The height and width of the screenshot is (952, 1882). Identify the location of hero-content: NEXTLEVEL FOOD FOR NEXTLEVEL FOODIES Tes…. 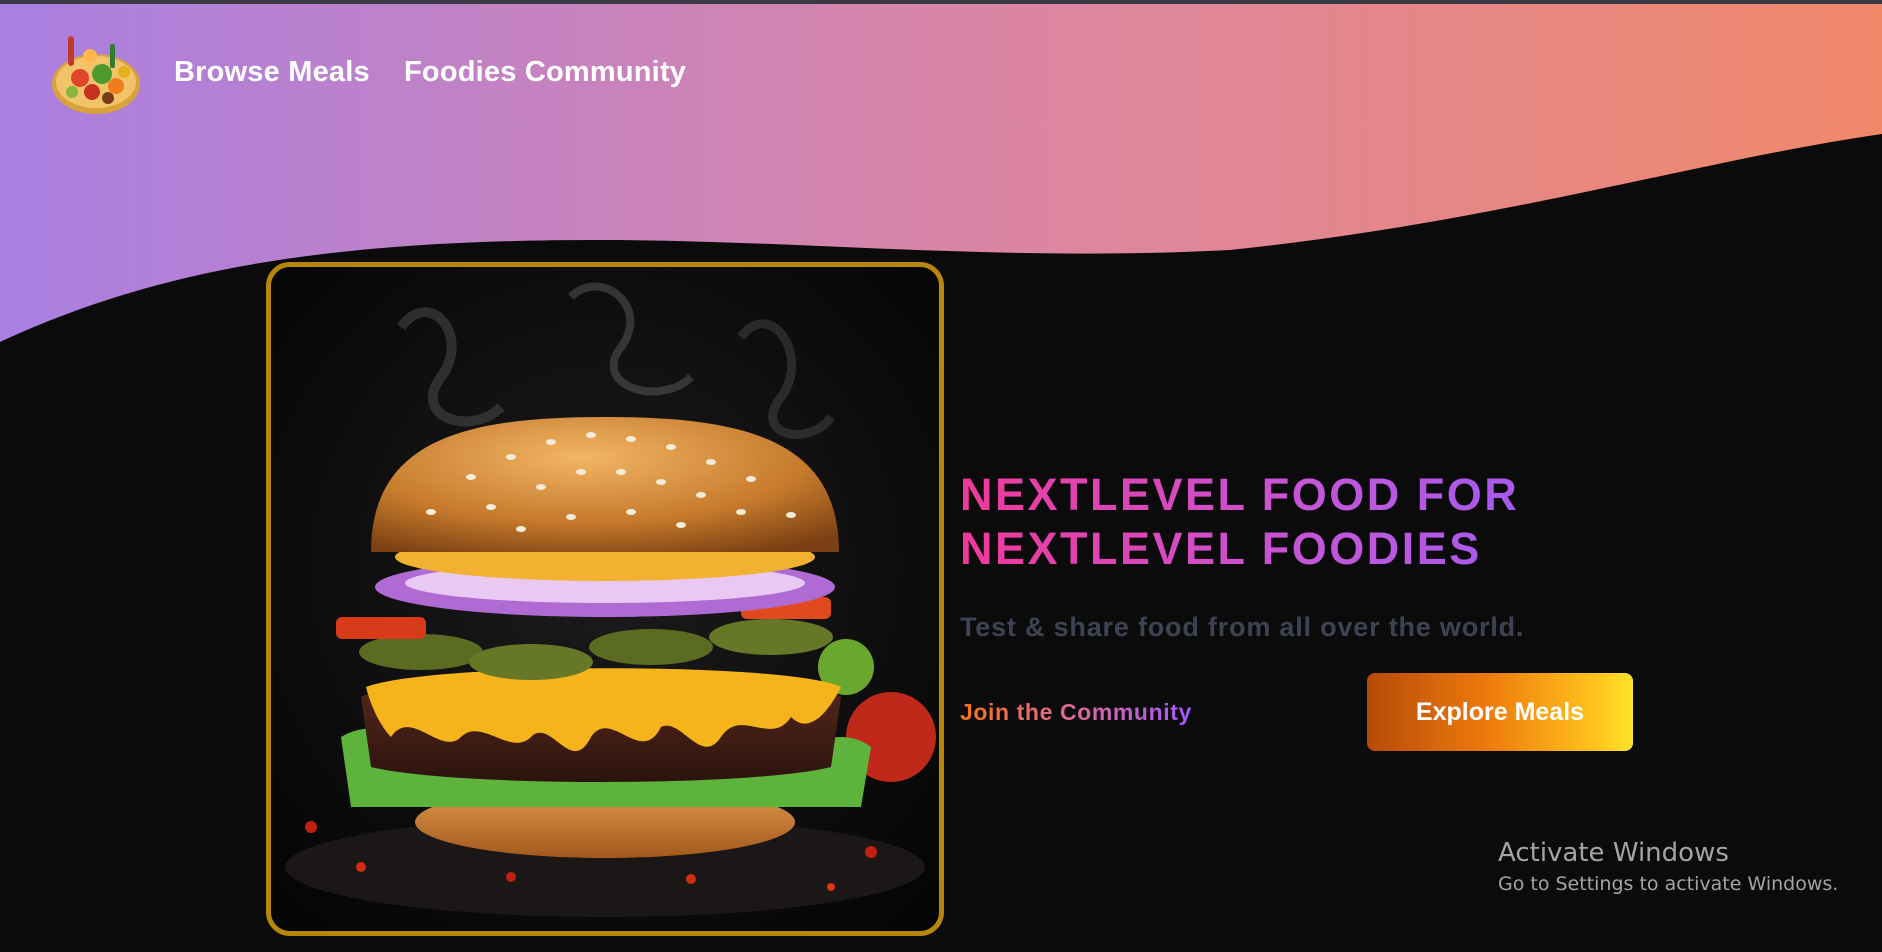
(1400, 610).